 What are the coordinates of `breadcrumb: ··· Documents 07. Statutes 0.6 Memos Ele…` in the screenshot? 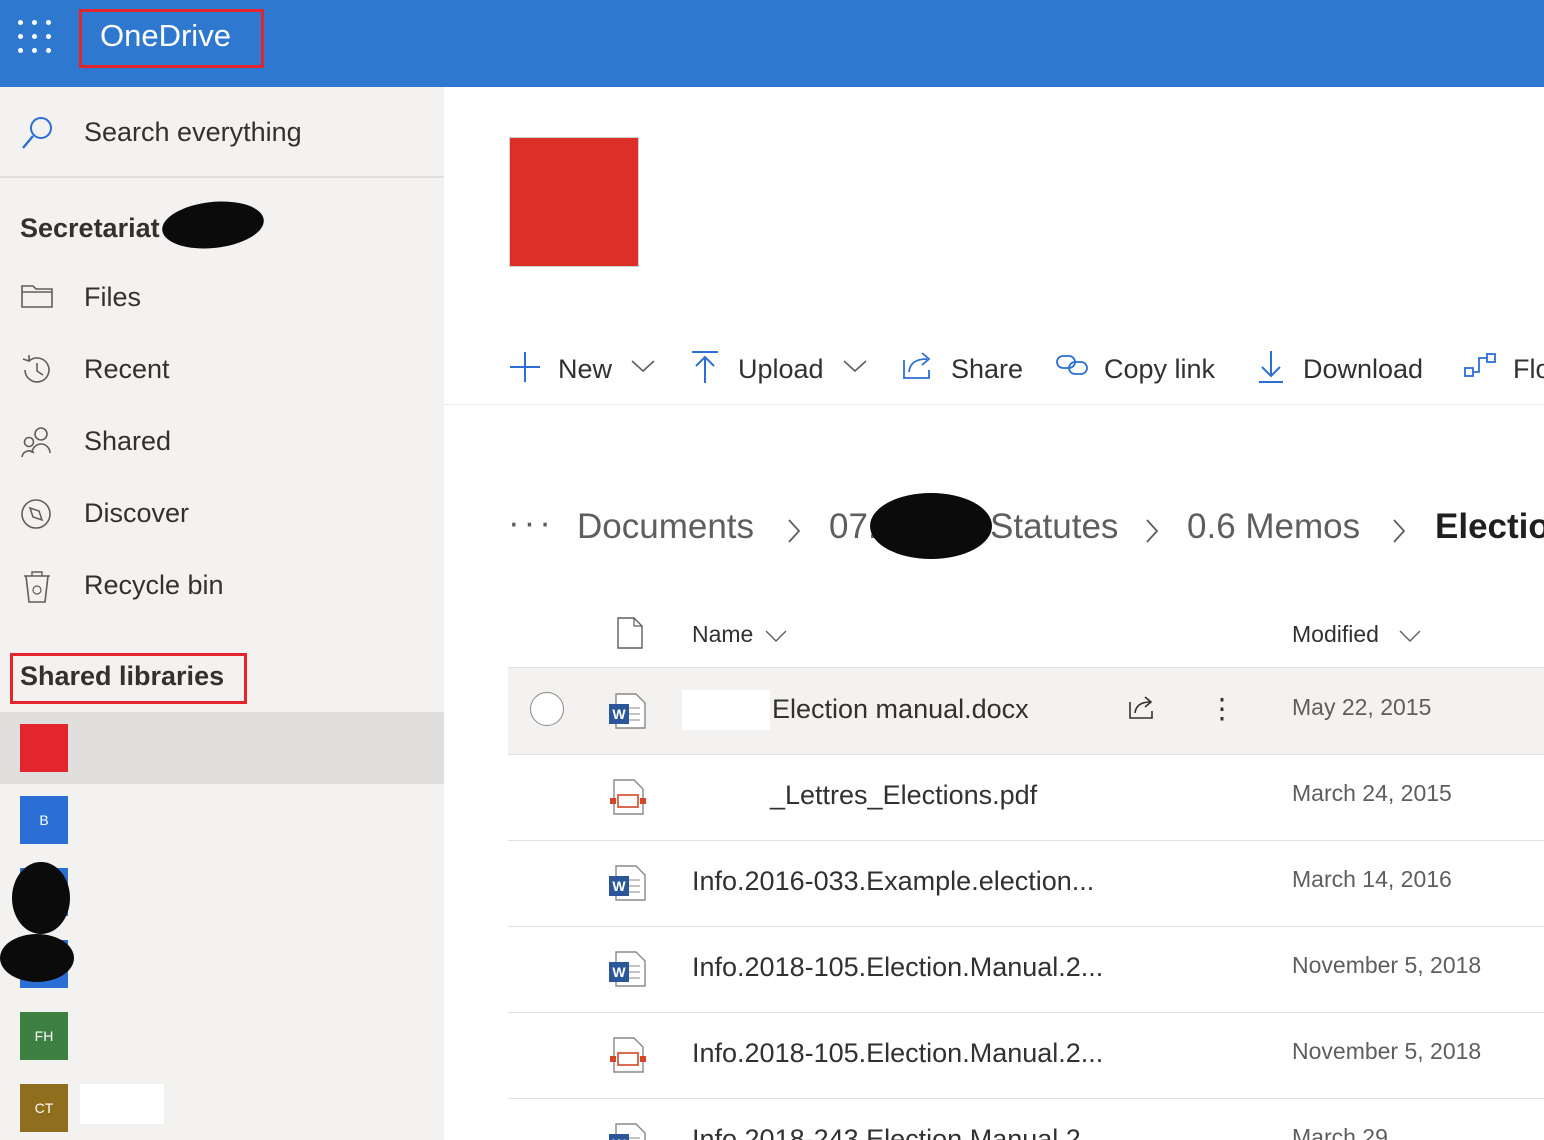 It's located at (1026, 526).